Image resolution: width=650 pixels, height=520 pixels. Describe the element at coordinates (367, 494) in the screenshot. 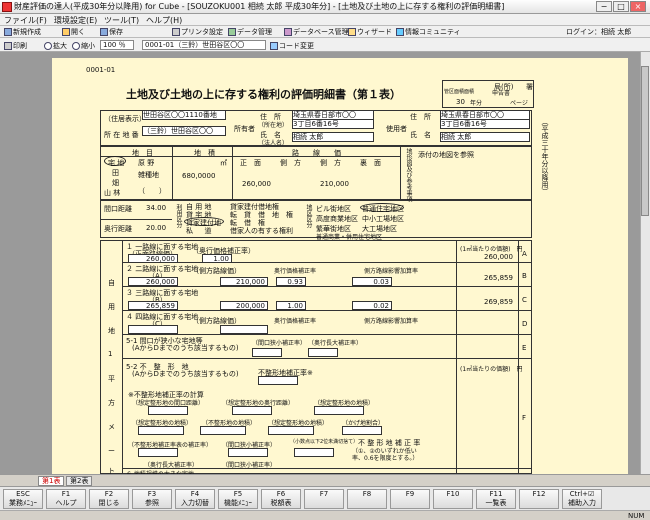

I see `fkey-key: F8` at that location.